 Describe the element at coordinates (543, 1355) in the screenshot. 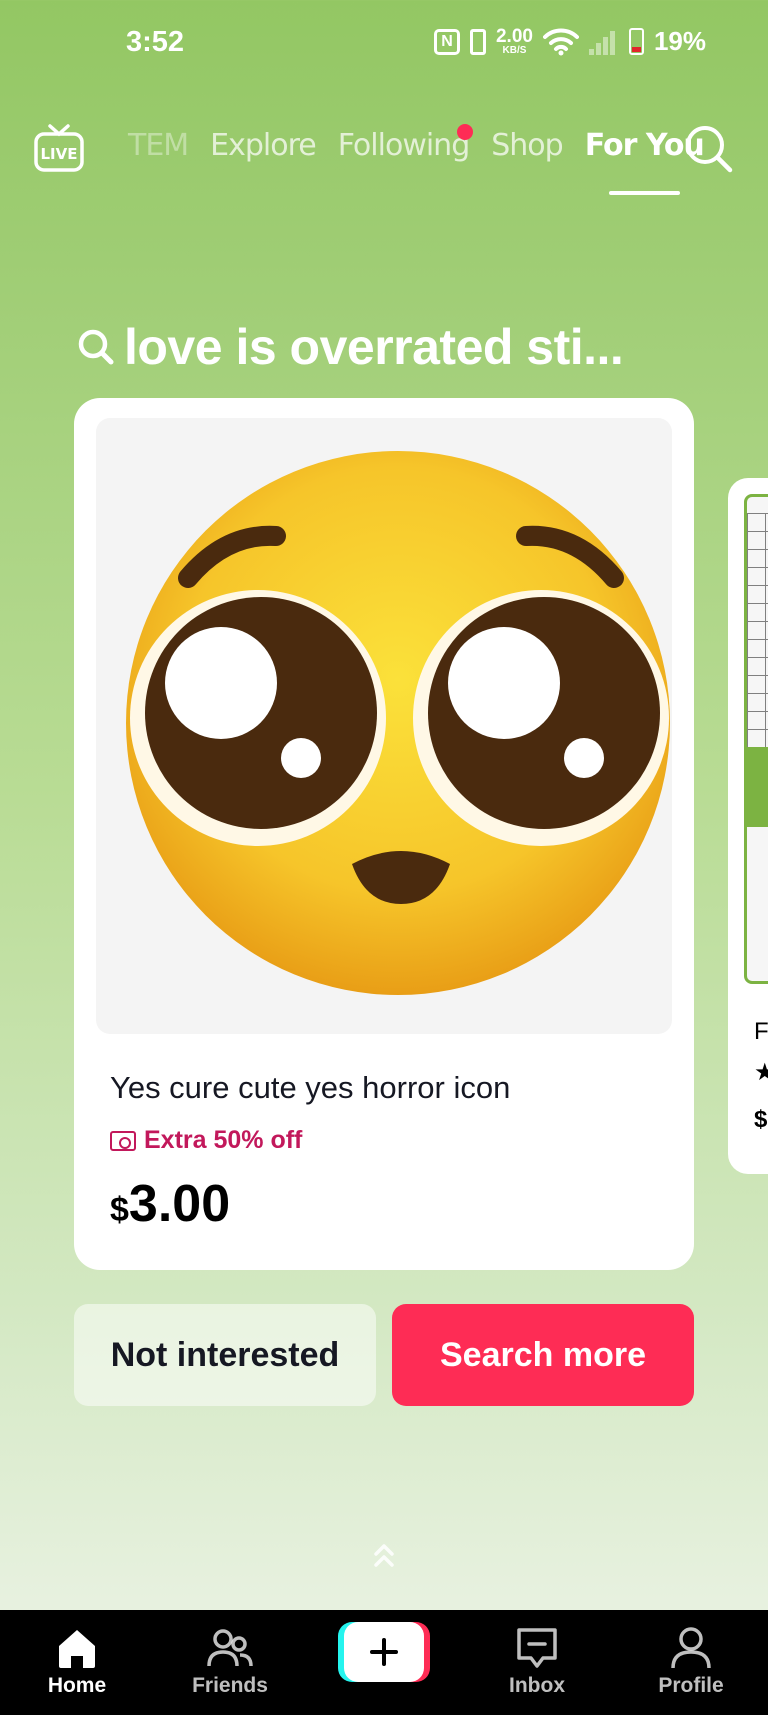

I see `search-more-button: Search more` at that location.